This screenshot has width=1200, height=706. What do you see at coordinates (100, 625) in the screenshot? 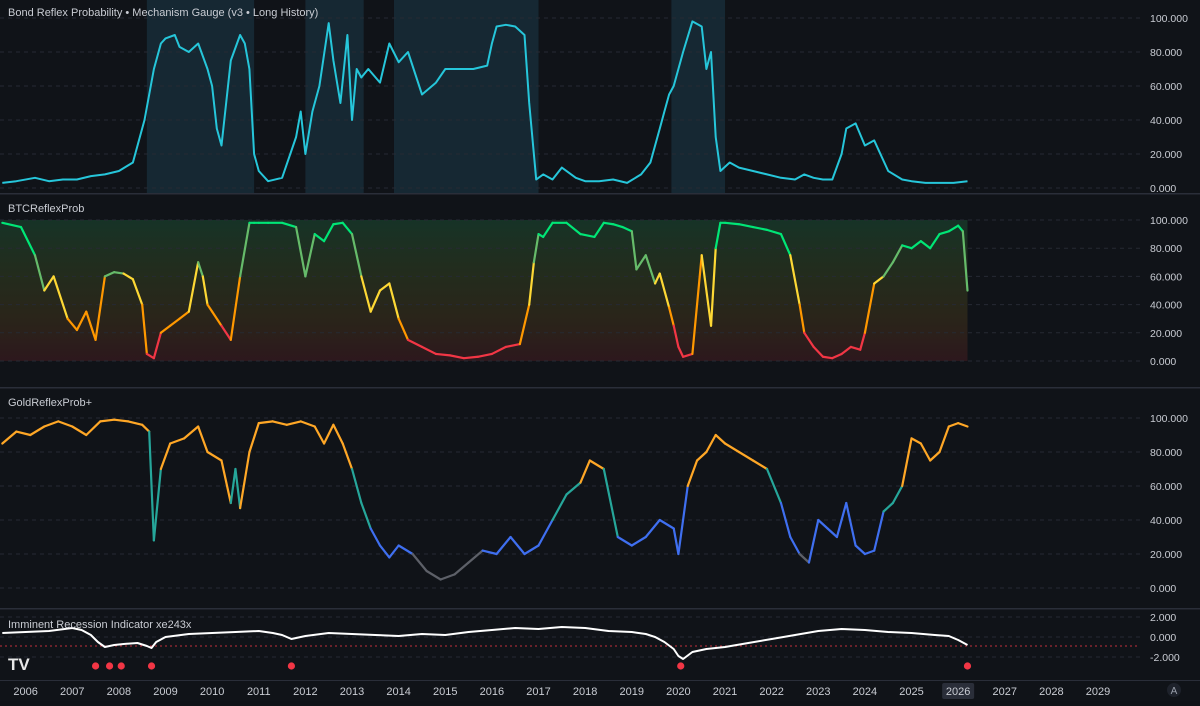
I see `pane-title-recession: Imminent Recession Indicator xe243x` at bounding box center [100, 625].